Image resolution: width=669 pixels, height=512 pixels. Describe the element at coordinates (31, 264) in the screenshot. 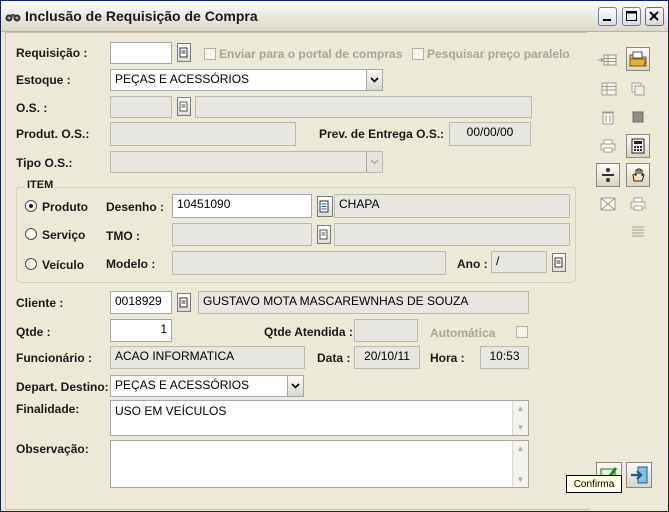

I see `veiculo-radio` at that location.